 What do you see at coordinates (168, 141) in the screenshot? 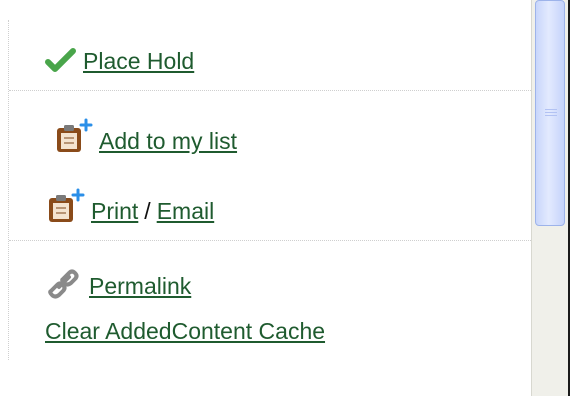
I see `add-to-list-link: Add to my list` at bounding box center [168, 141].